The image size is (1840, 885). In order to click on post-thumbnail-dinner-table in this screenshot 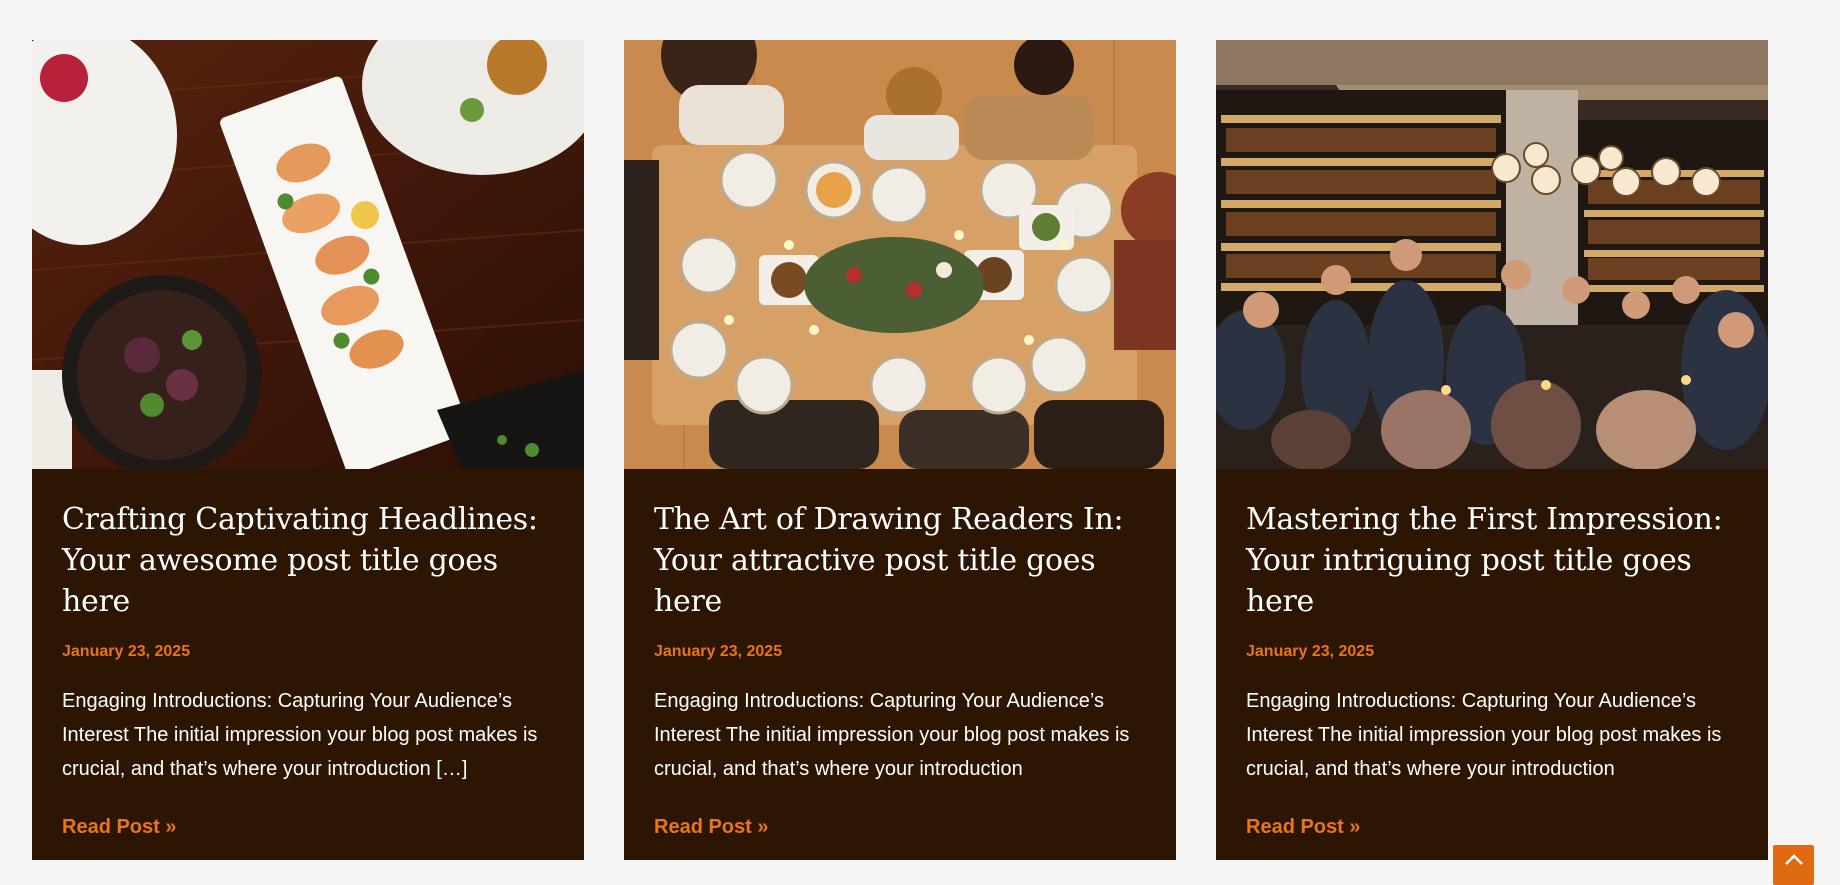, I will do `click(900, 254)`.